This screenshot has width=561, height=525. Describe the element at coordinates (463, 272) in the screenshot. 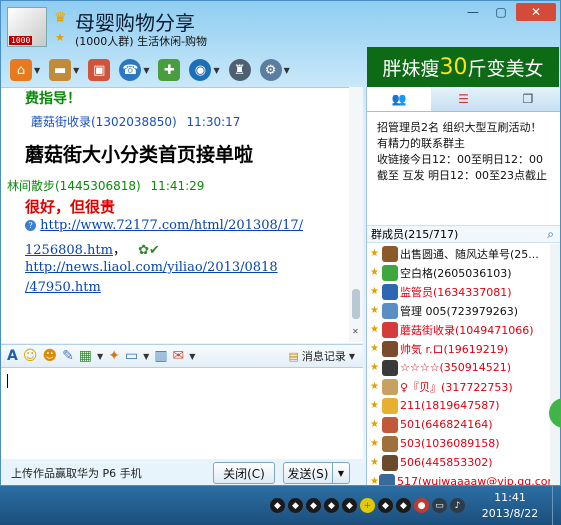

I see `member-row: ★ 空白格(2605036103)` at that location.